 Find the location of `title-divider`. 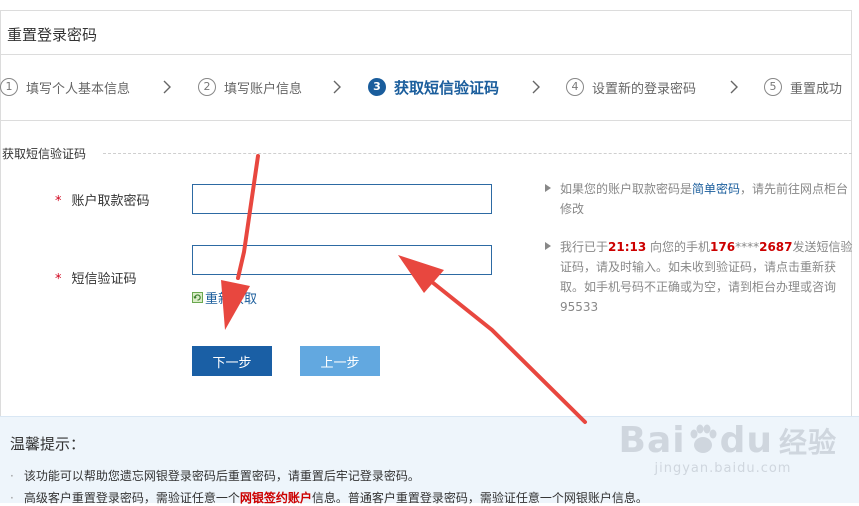

title-divider is located at coordinates (426, 54).